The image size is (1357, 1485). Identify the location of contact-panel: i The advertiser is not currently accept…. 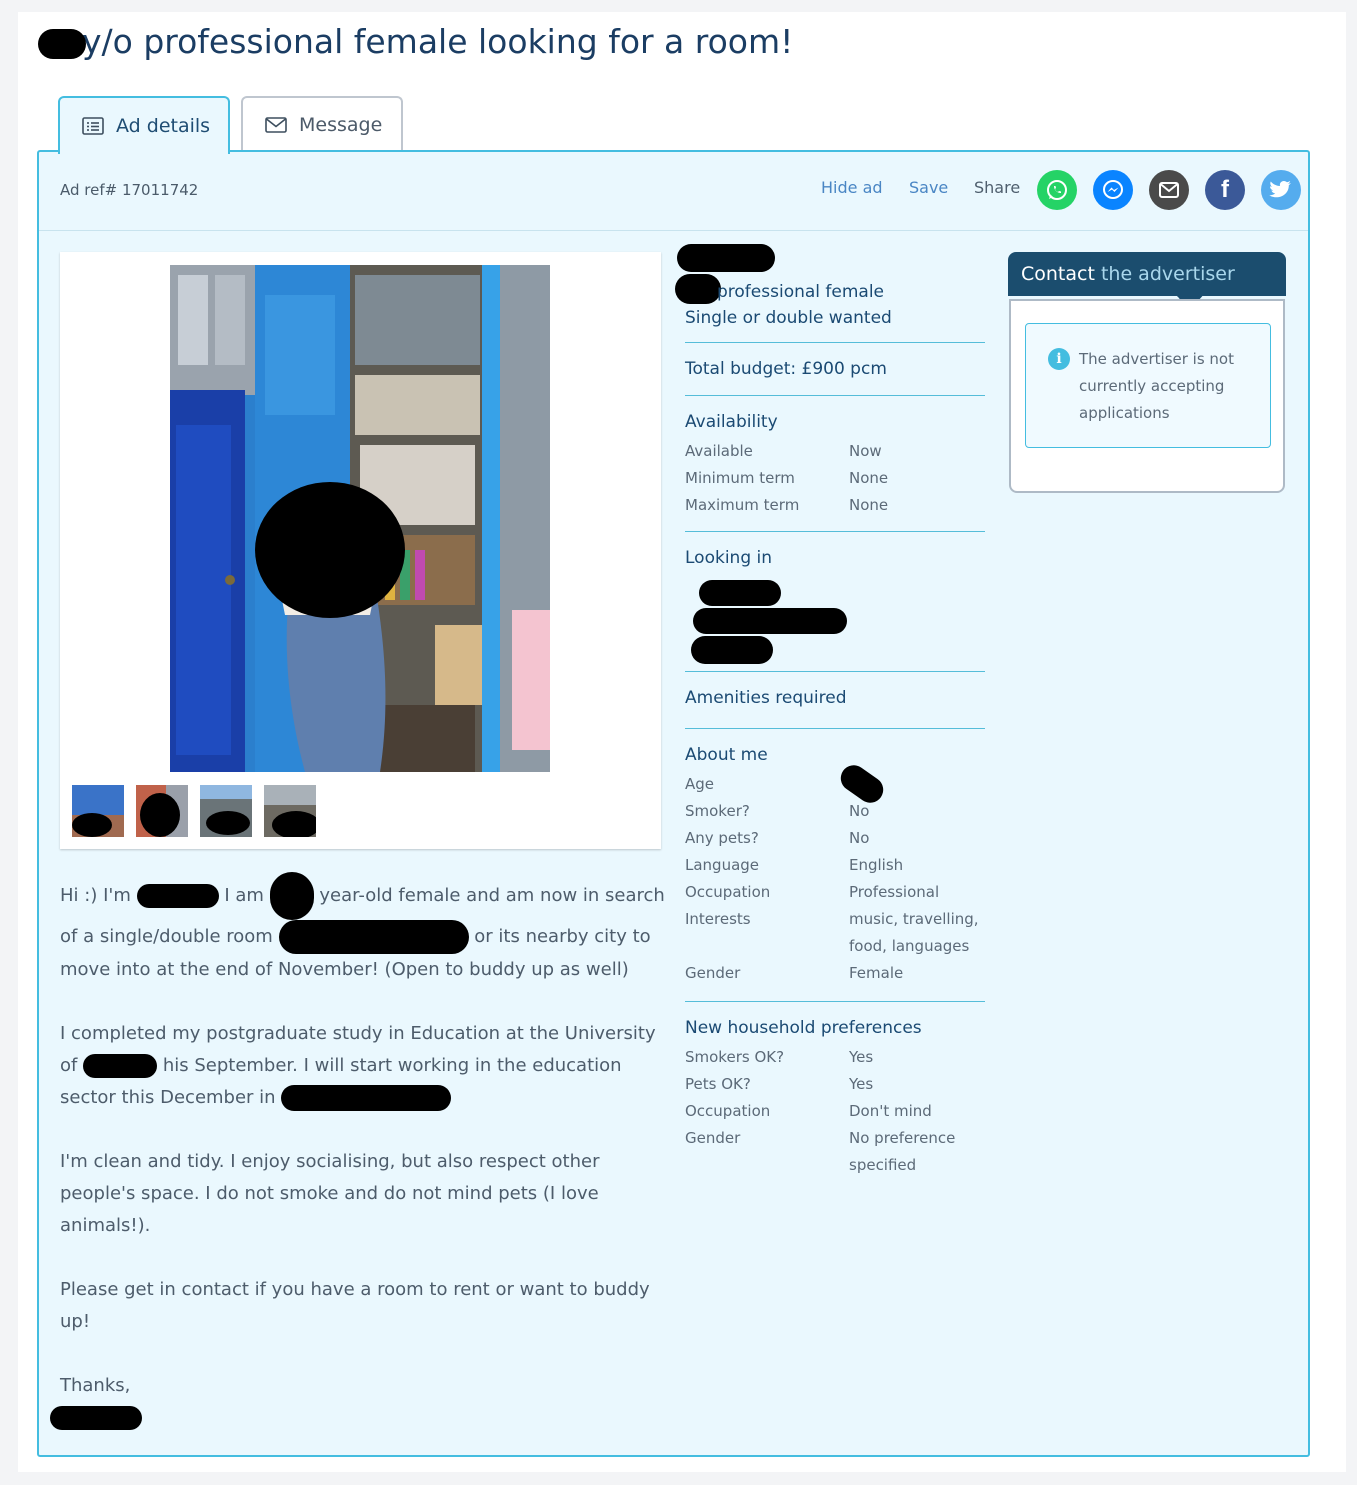
(1147, 396).